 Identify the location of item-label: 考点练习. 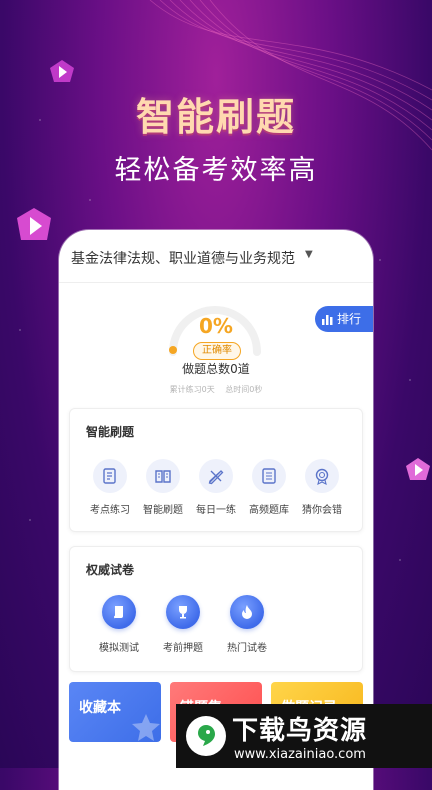
(110, 510).